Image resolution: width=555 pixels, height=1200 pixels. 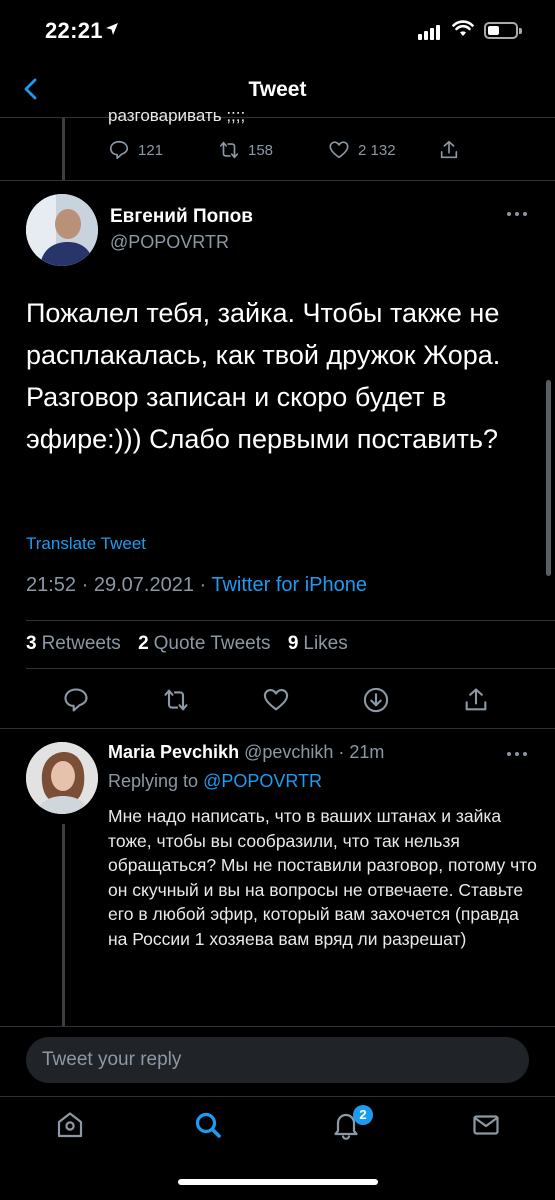 What do you see at coordinates (325, 643) in the screenshot?
I see `likes-label: Likes` at bounding box center [325, 643].